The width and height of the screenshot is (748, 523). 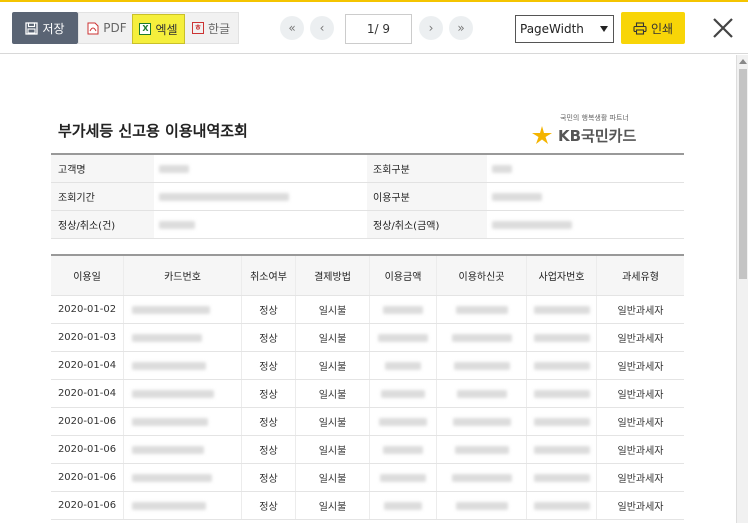 What do you see at coordinates (723, 28) in the screenshot?
I see `close-icon` at bounding box center [723, 28].